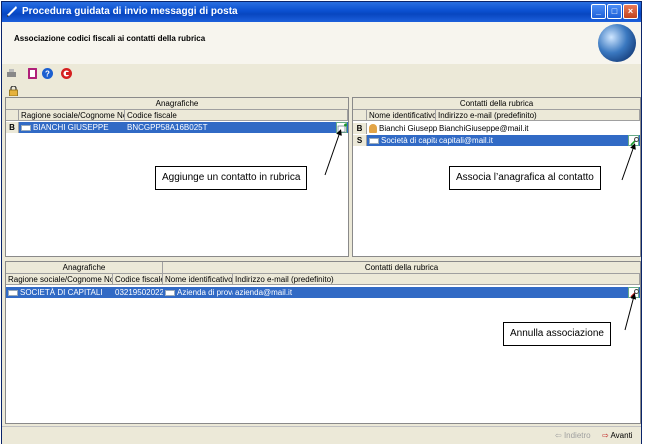 The height and width of the screenshot is (446, 645). I want to click on add-contact-icon, so click(342, 128).